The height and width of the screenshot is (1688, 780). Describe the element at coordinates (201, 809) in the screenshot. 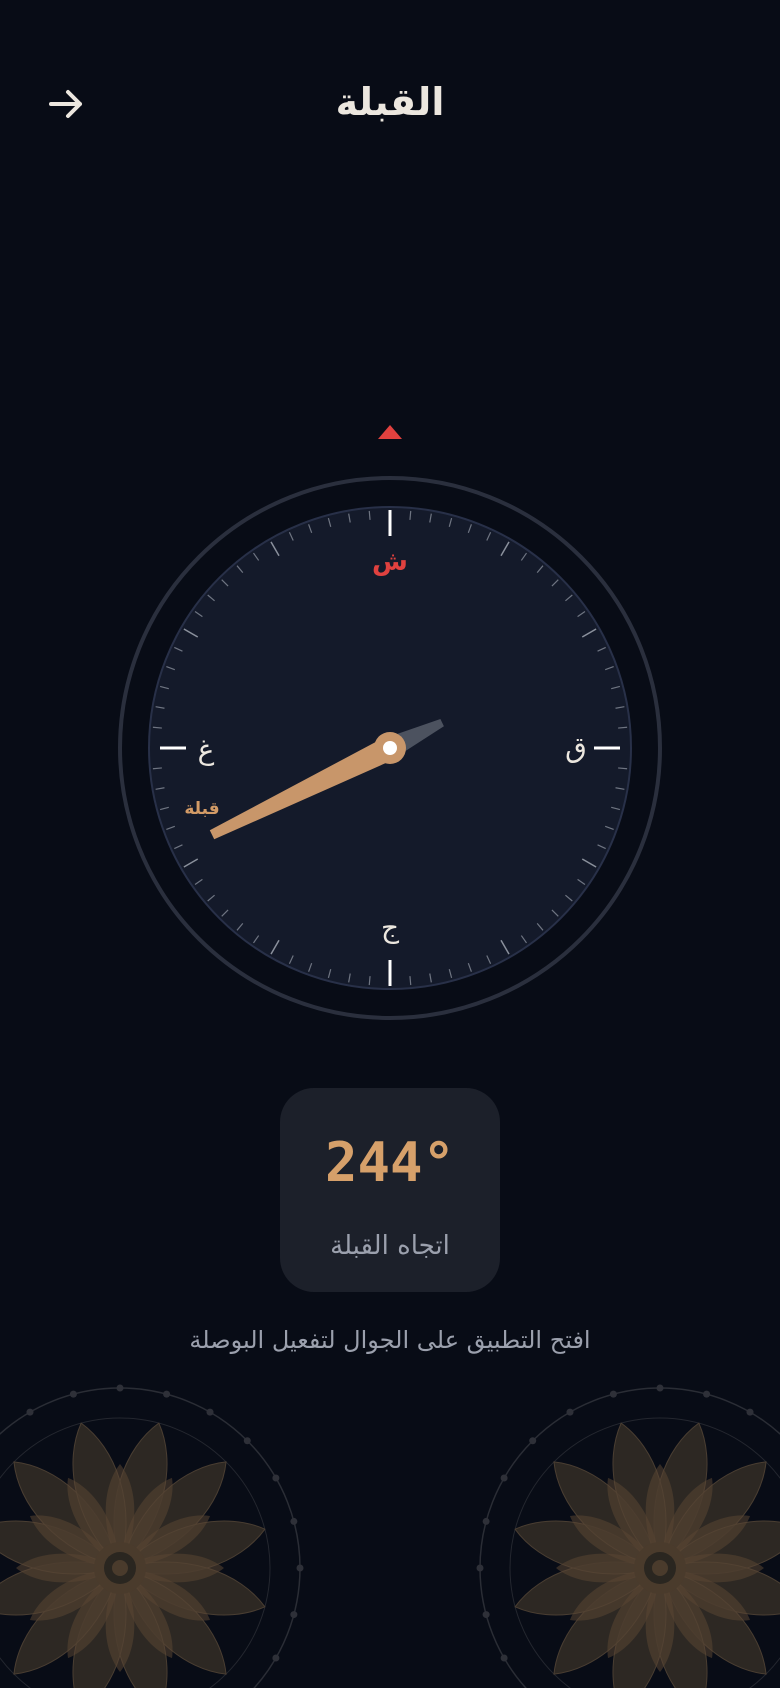

I see `qibla-marker-label: قبلة` at that location.